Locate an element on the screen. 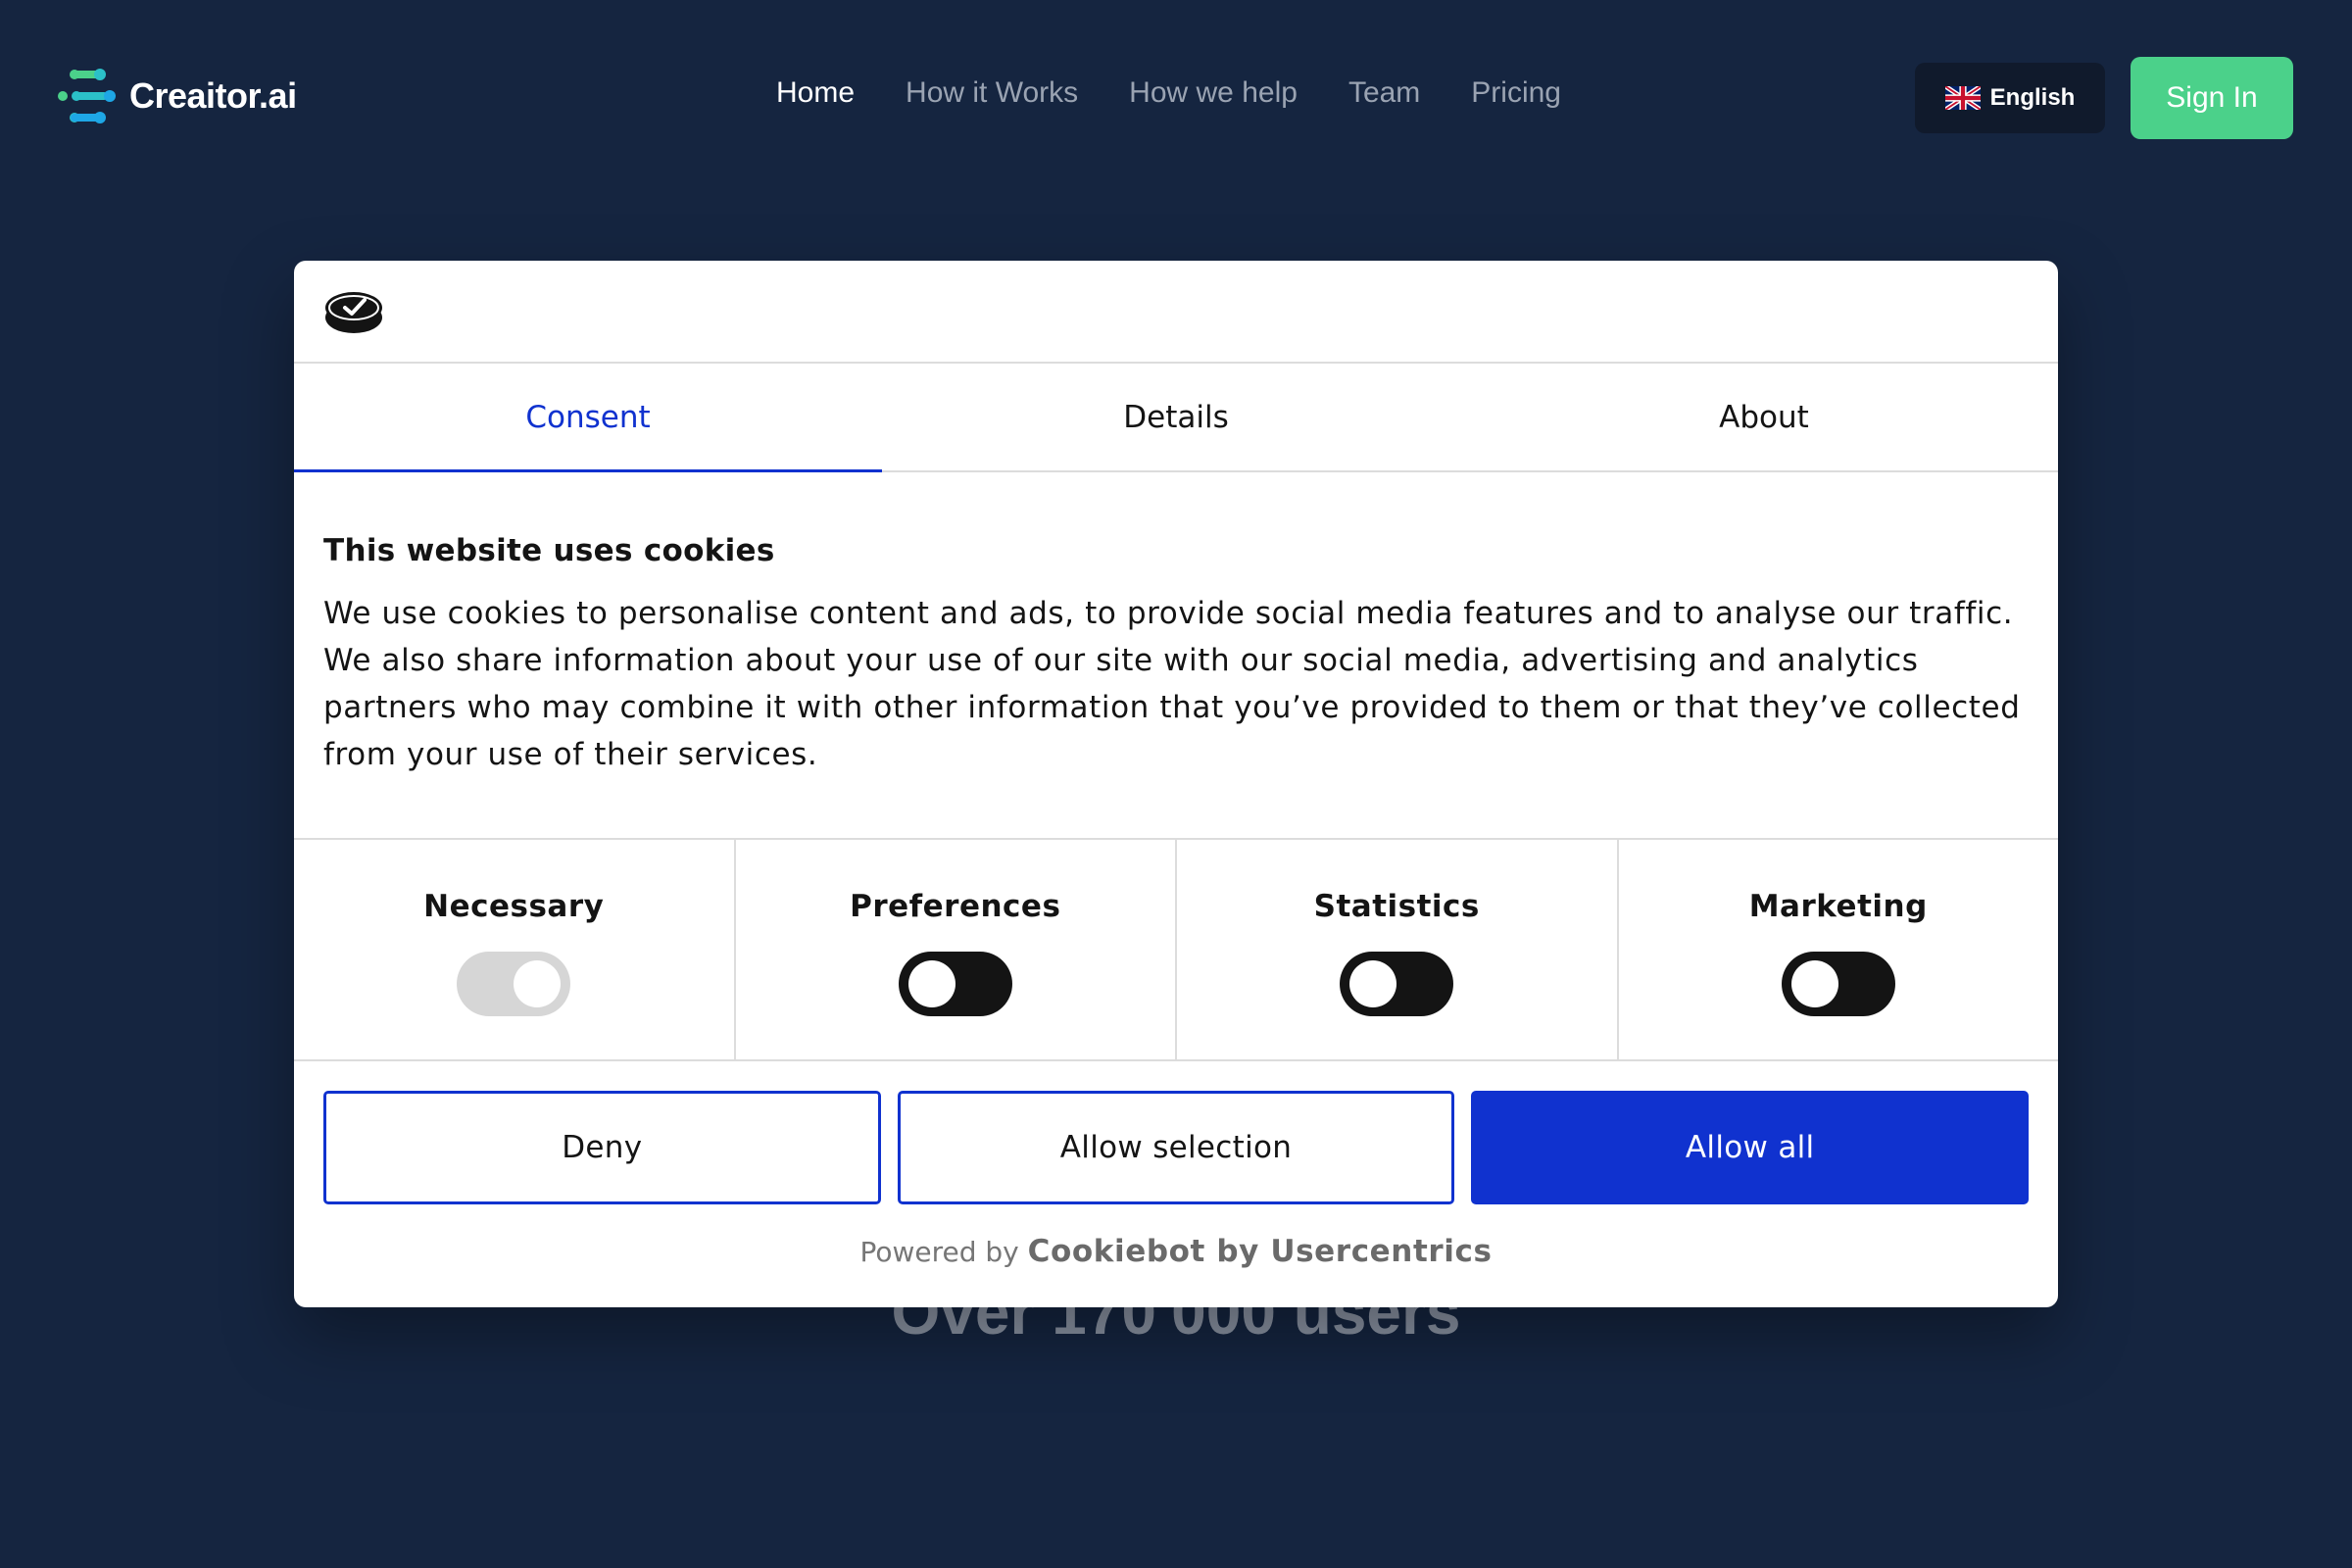  nav-team: Team is located at coordinates (1384, 93).